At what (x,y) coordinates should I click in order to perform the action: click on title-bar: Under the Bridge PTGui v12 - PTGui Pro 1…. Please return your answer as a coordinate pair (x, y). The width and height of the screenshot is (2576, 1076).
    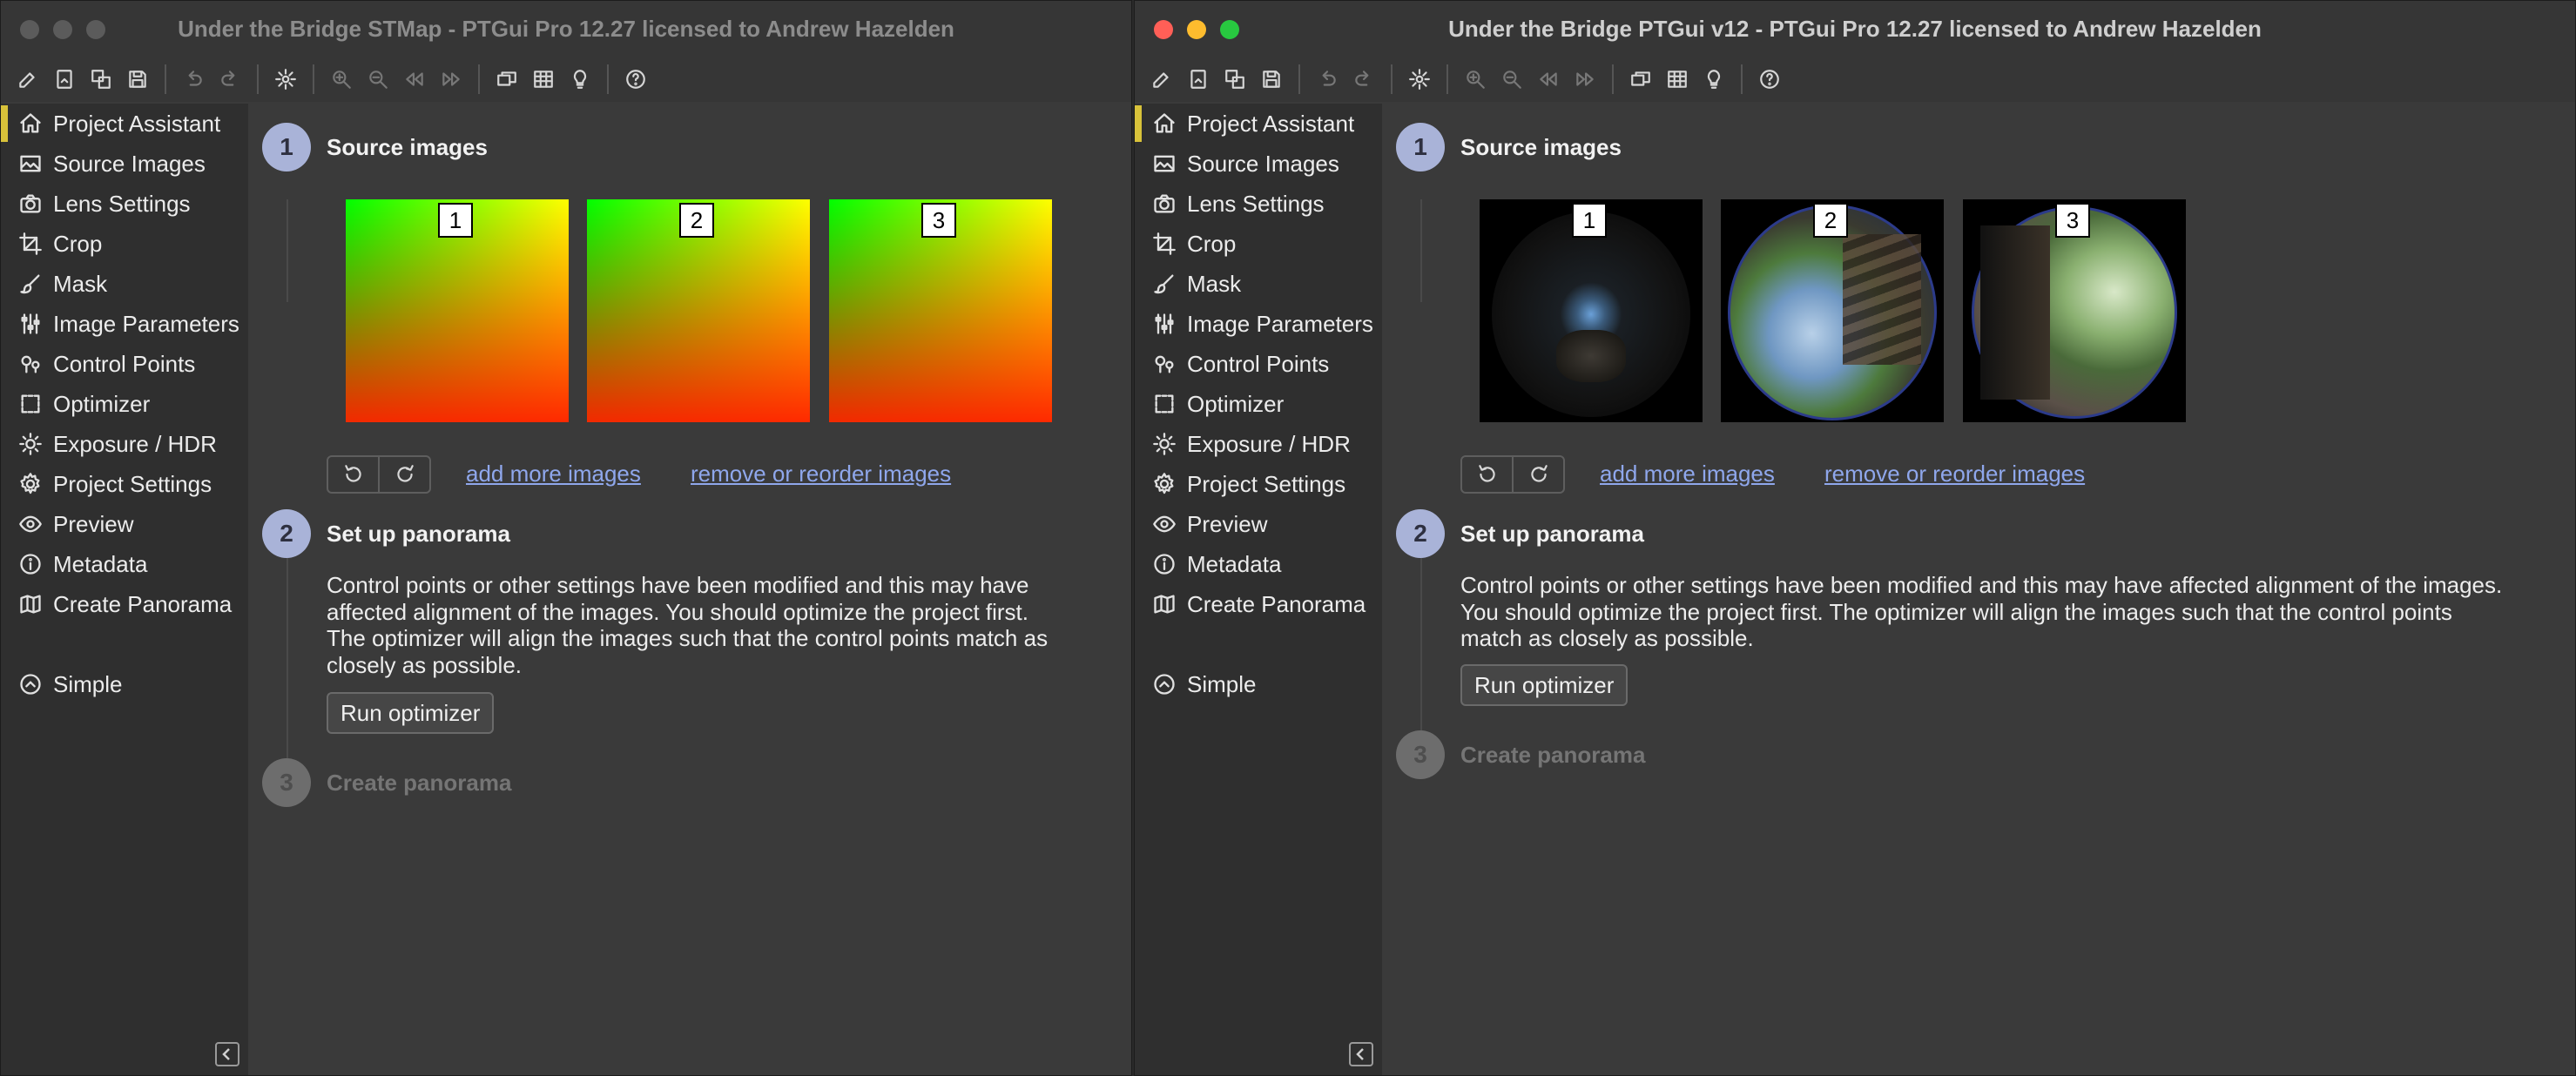
    Looking at the image, I should click on (1855, 29).